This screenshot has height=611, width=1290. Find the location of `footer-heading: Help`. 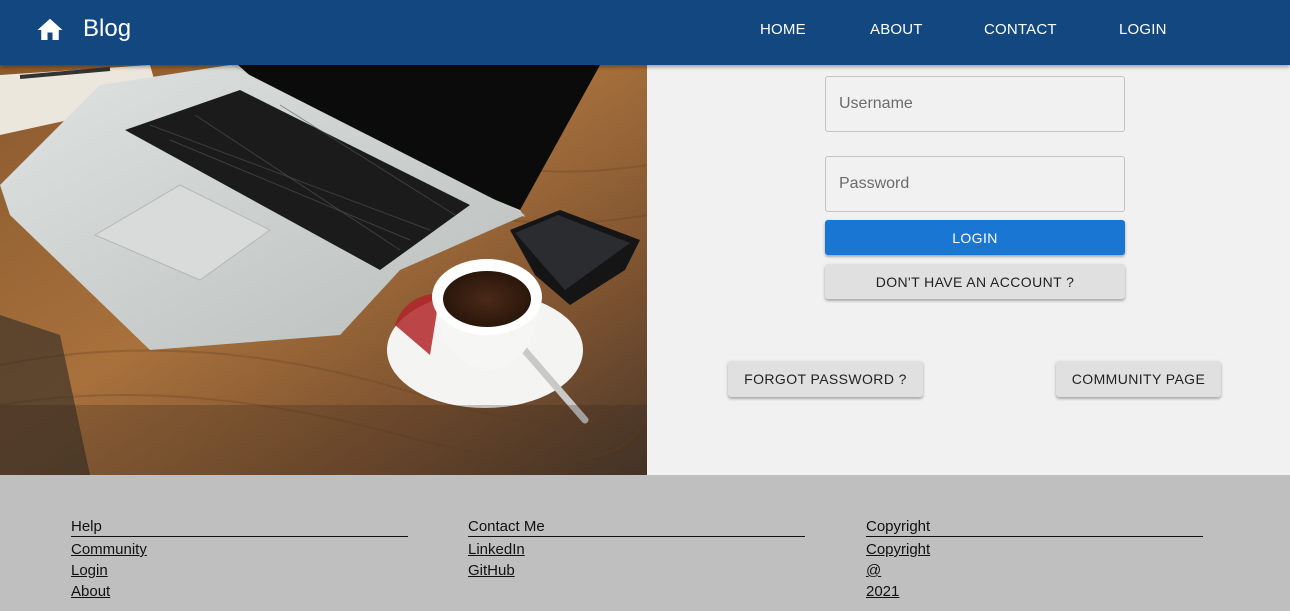

footer-heading: Help is located at coordinates (239, 527).